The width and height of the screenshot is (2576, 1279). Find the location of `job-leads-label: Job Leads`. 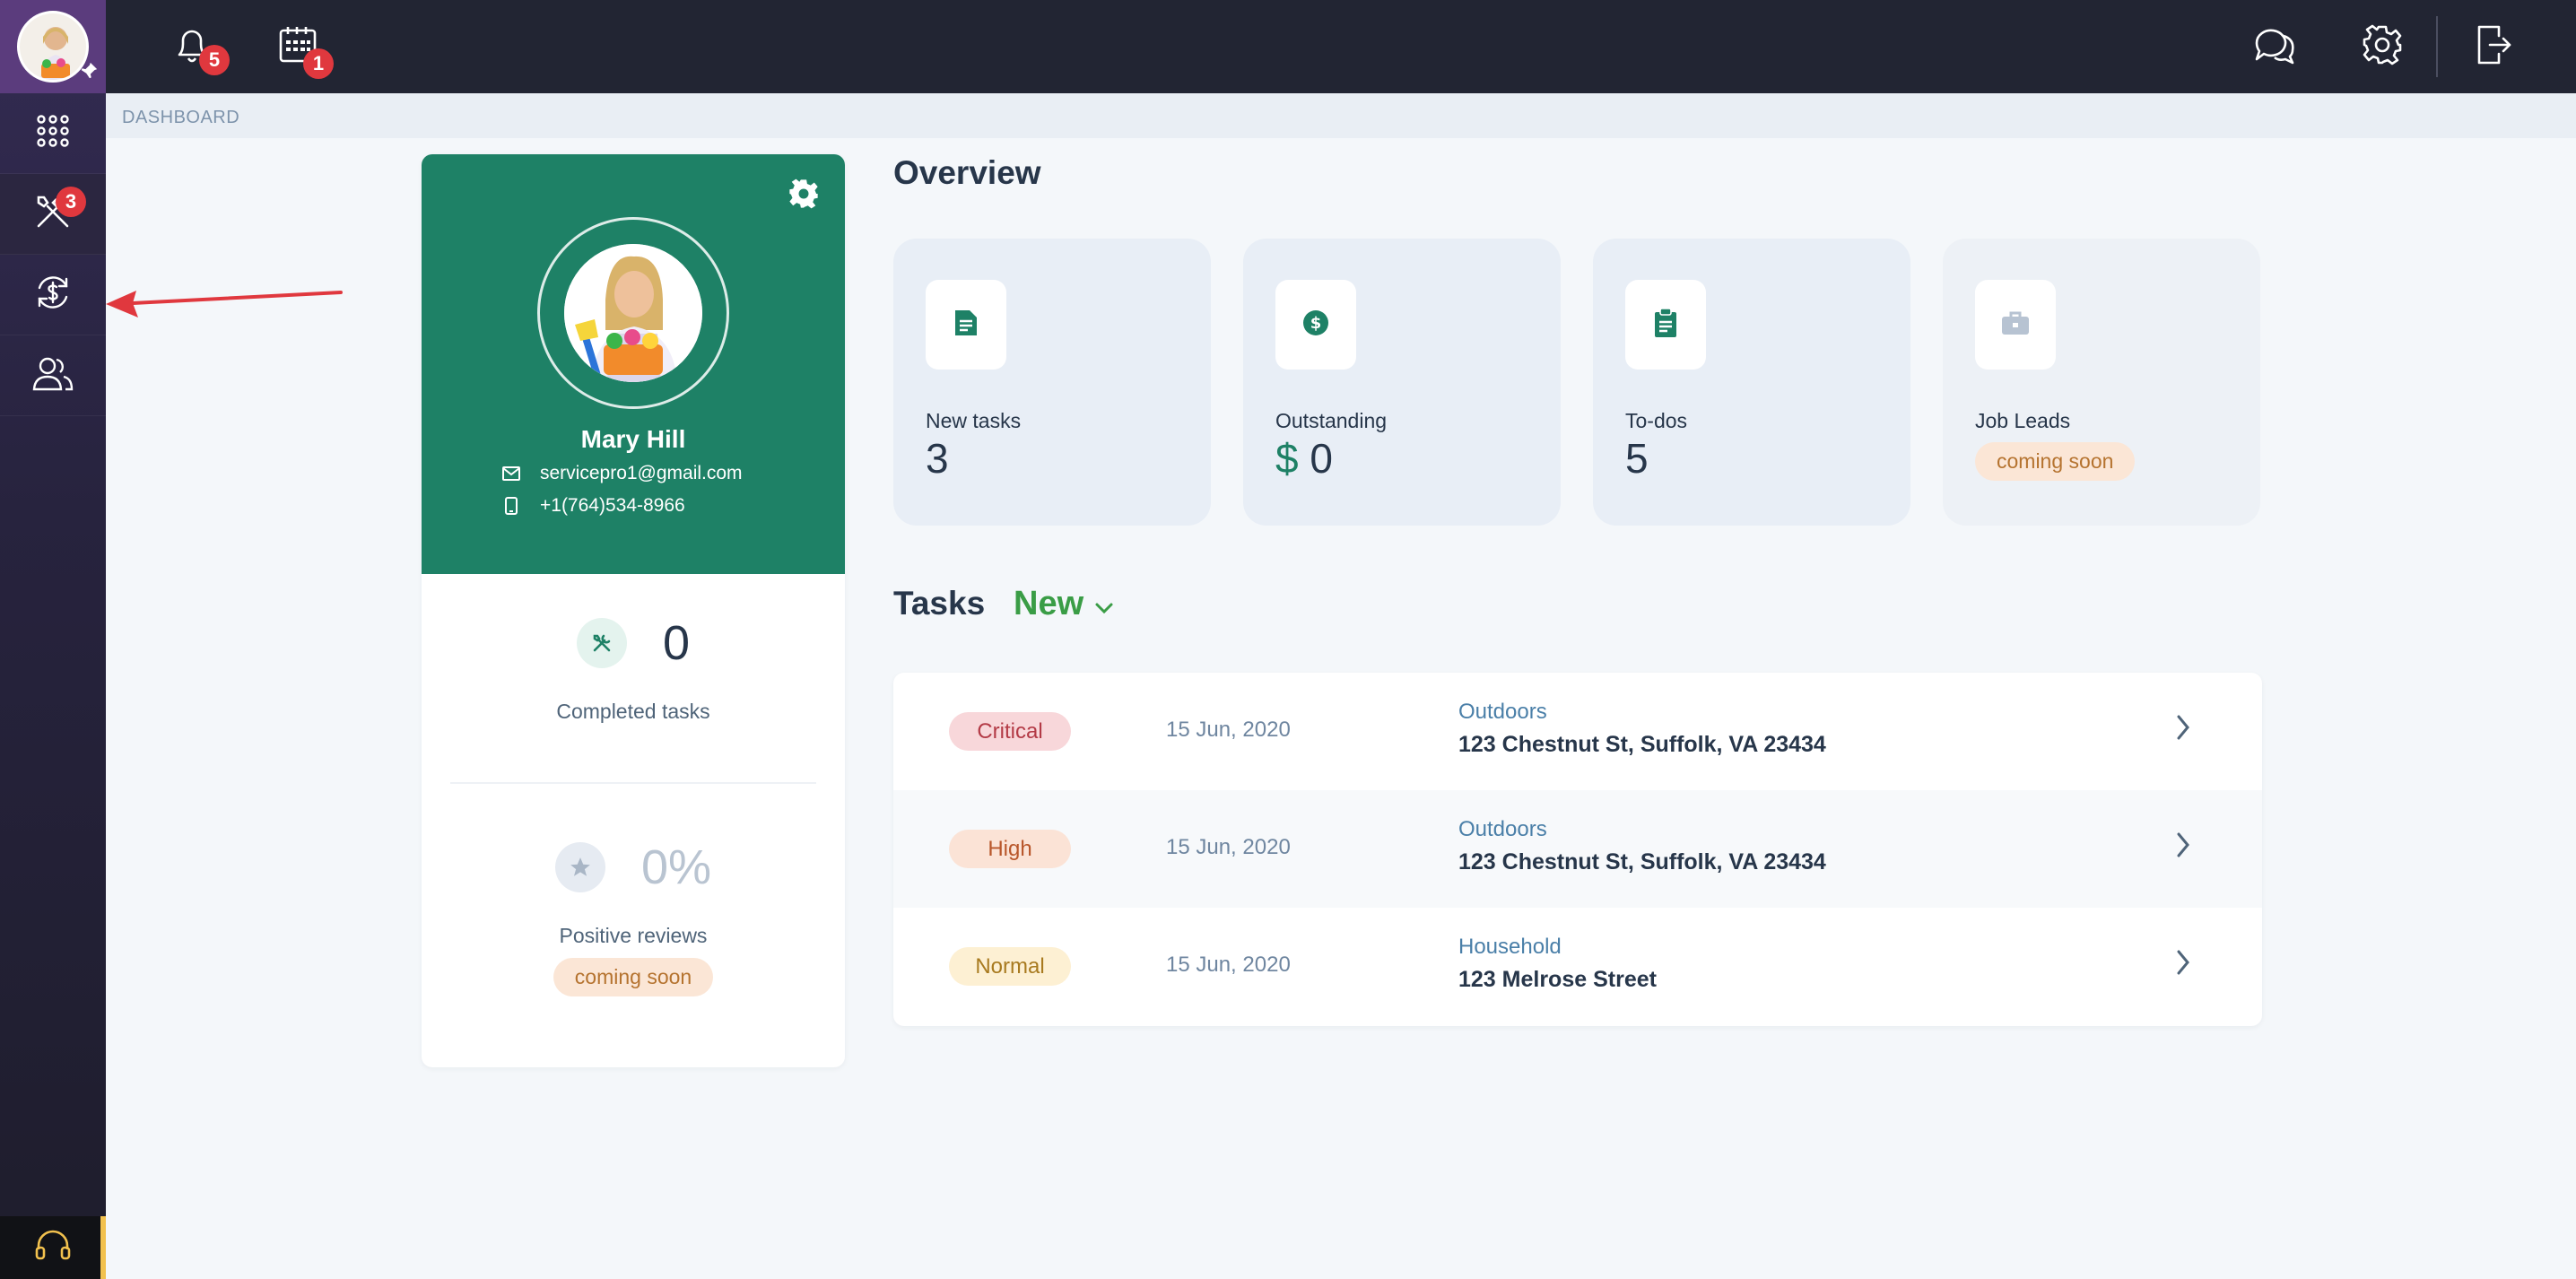

job-leads-label: Job Leads is located at coordinates (2023, 420).